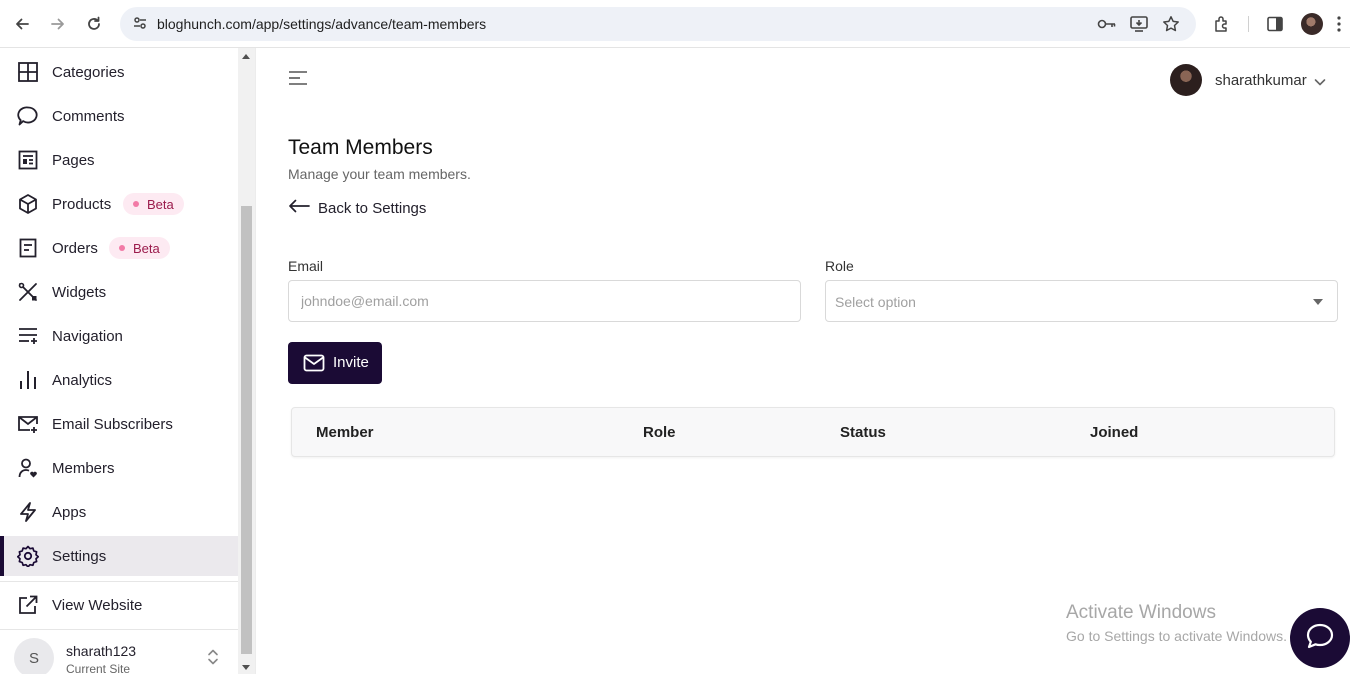 The width and height of the screenshot is (1350, 674). Describe the element at coordinates (83, 468) in the screenshot. I see `sidebar-item-label: Members` at that location.